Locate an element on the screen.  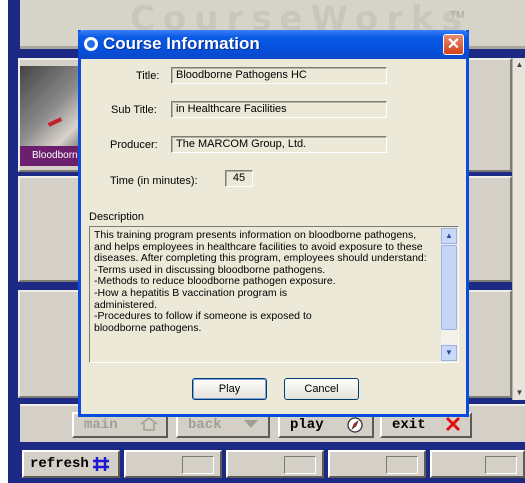
title-field: Bloodborne Pathogens HC is located at coordinates (279, 75).